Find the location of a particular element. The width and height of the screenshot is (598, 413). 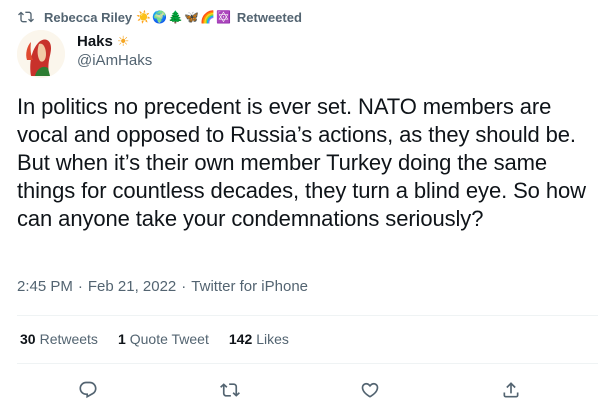

author-handle: @iAmHaks is located at coordinates (114, 60).